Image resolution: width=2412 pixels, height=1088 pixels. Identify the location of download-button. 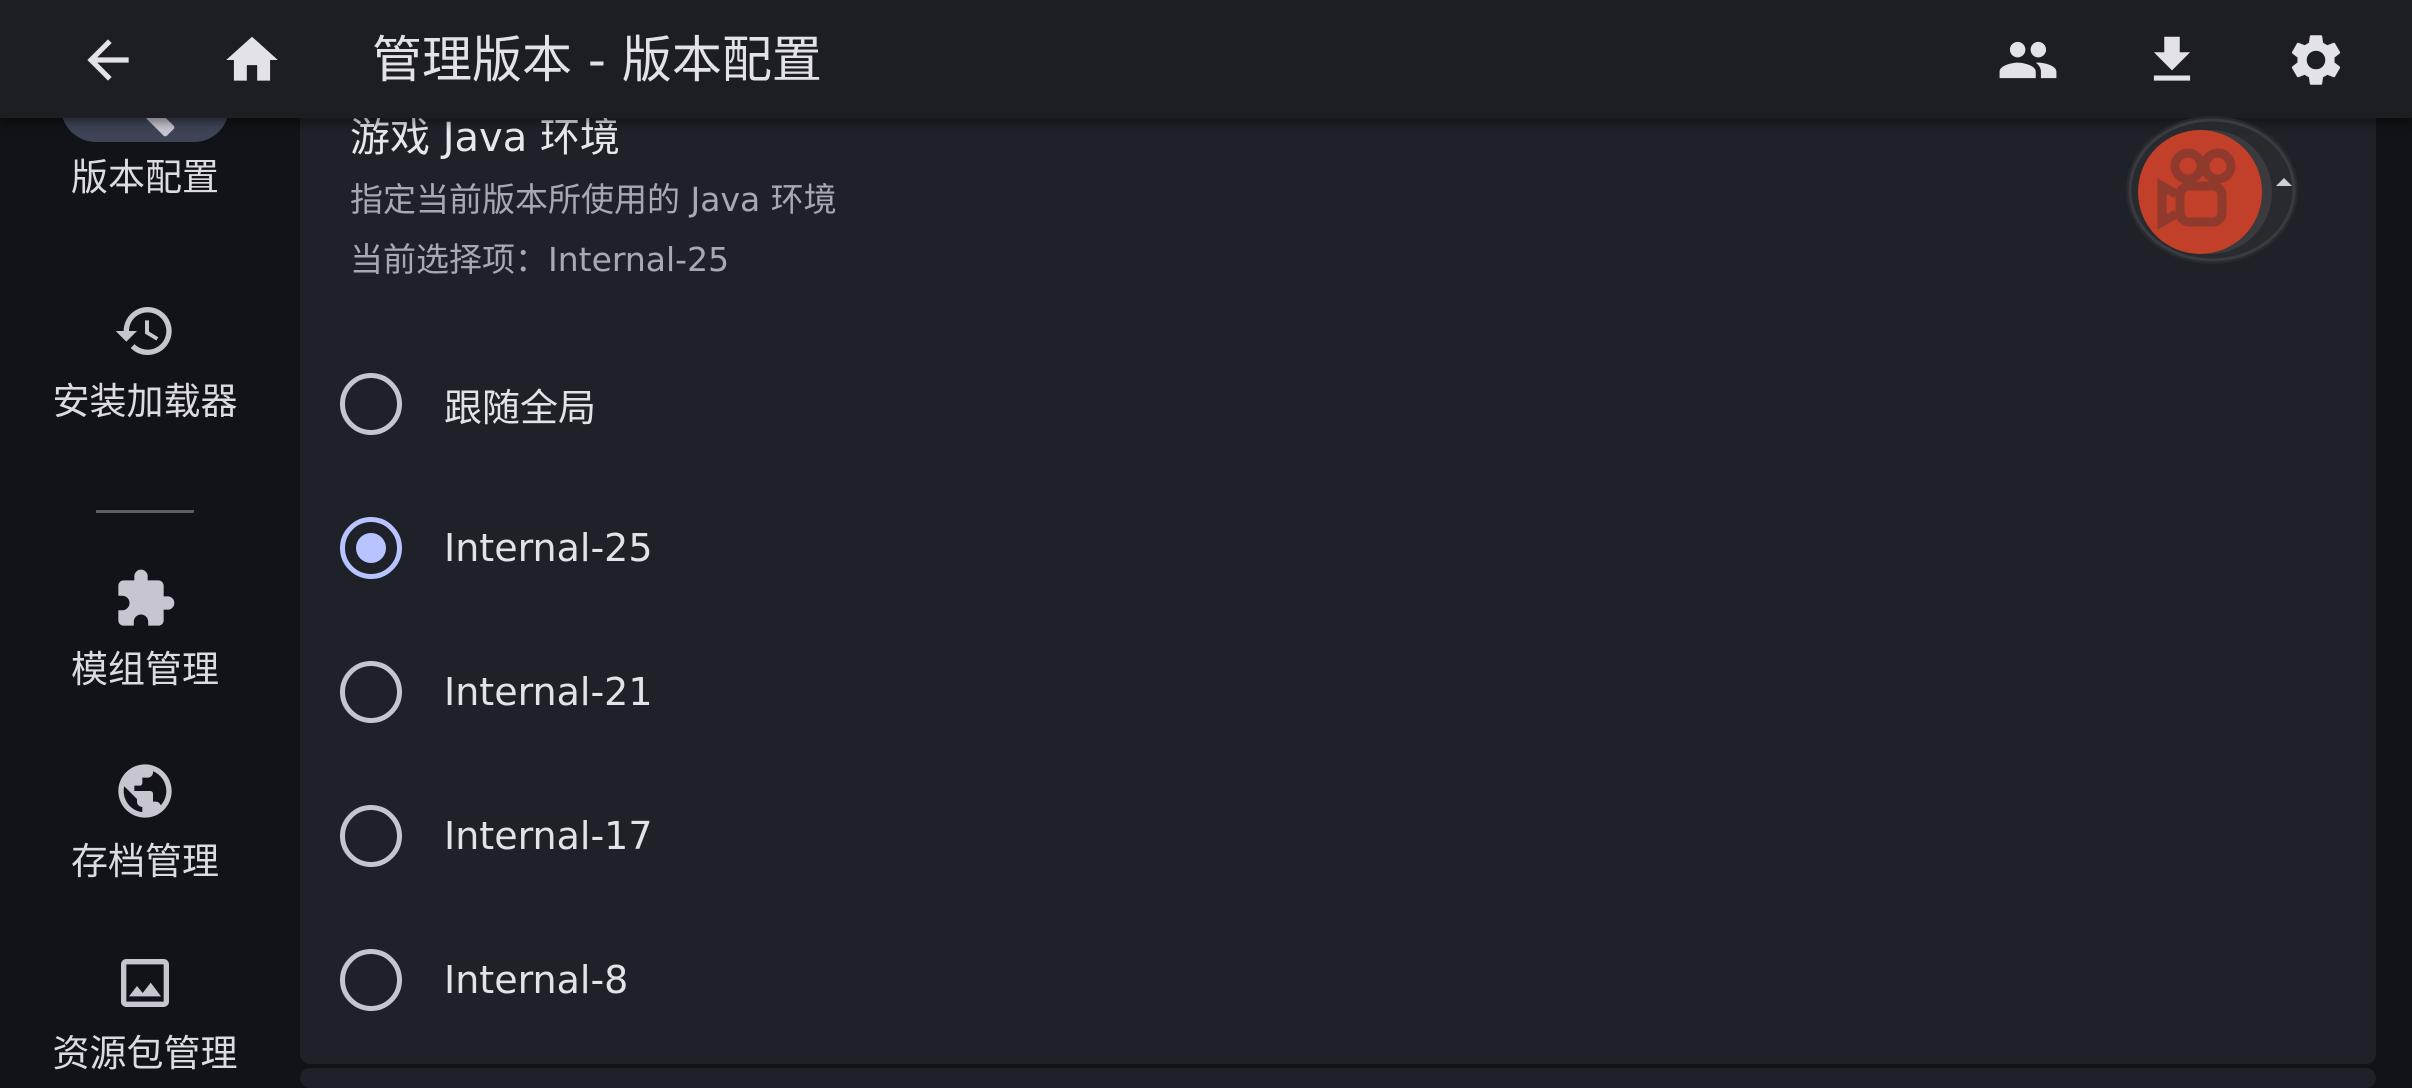
(2172, 60).